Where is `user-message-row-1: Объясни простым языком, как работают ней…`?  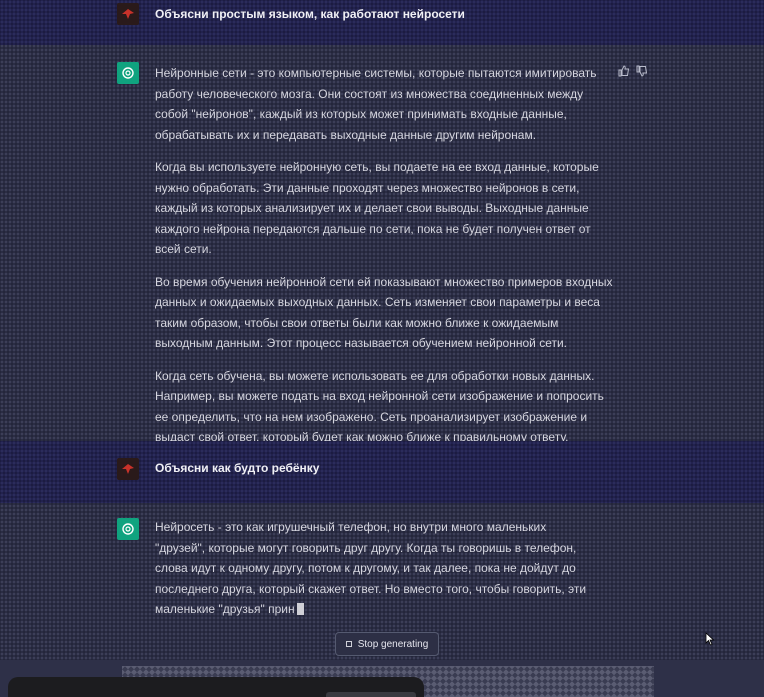
user-message-row-1: Объясни простым языком, как работают ней… is located at coordinates (382, 22).